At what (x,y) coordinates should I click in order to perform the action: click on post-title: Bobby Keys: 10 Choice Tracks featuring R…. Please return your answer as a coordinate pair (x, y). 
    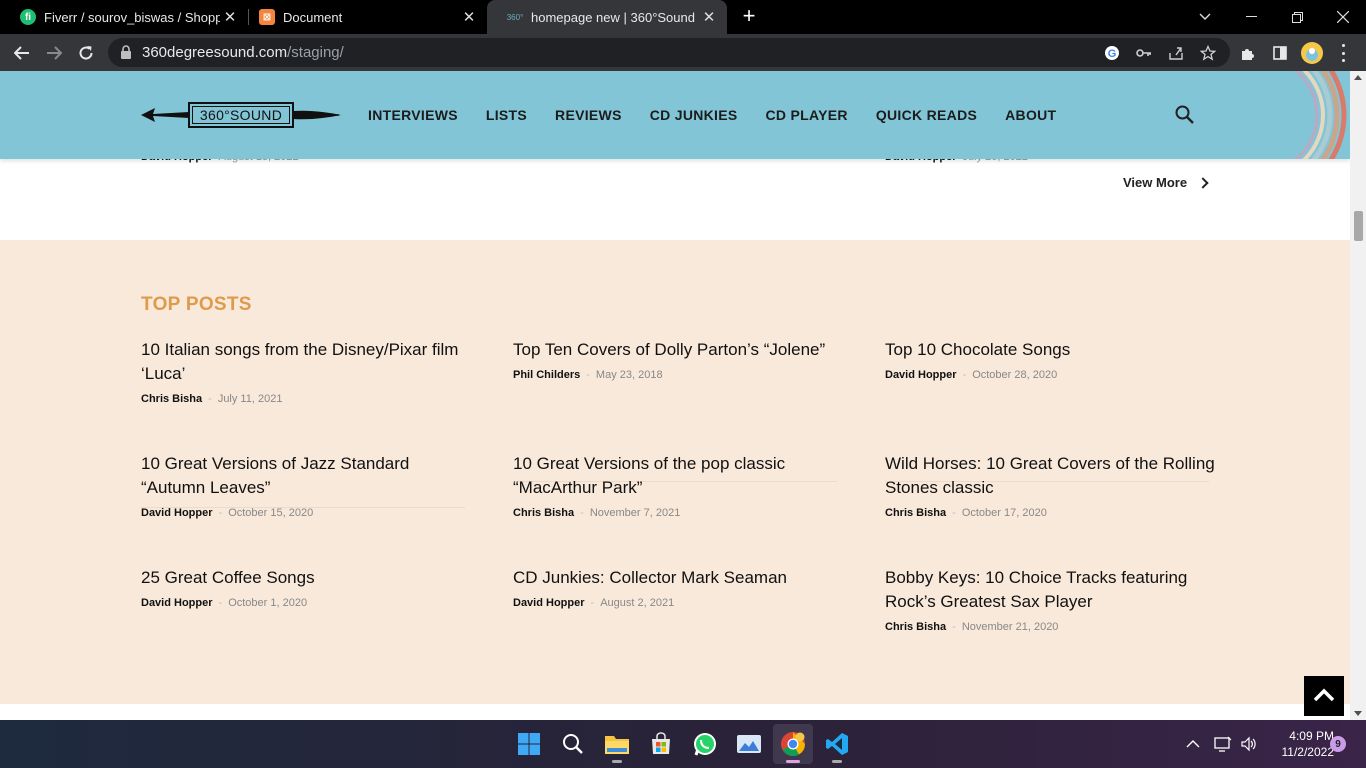
    Looking at the image, I should click on (1050, 590).